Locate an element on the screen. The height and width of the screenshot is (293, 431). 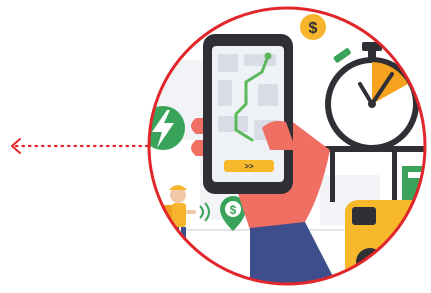
coin-dollar-label: $ is located at coordinates (313, 28).